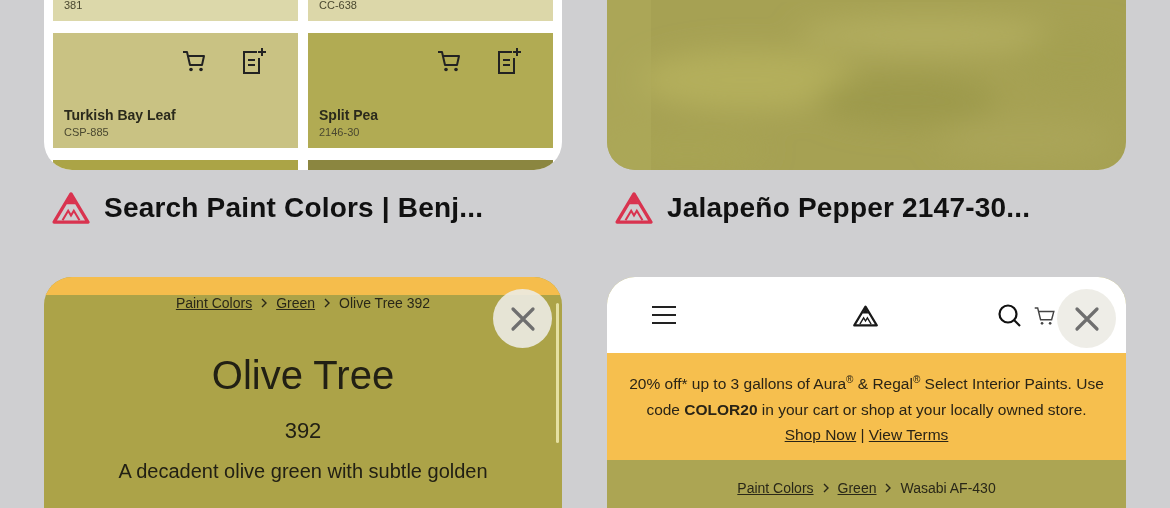  Describe the element at coordinates (430, 10) in the screenshot. I see `color-swatch: CC-638` at that location.